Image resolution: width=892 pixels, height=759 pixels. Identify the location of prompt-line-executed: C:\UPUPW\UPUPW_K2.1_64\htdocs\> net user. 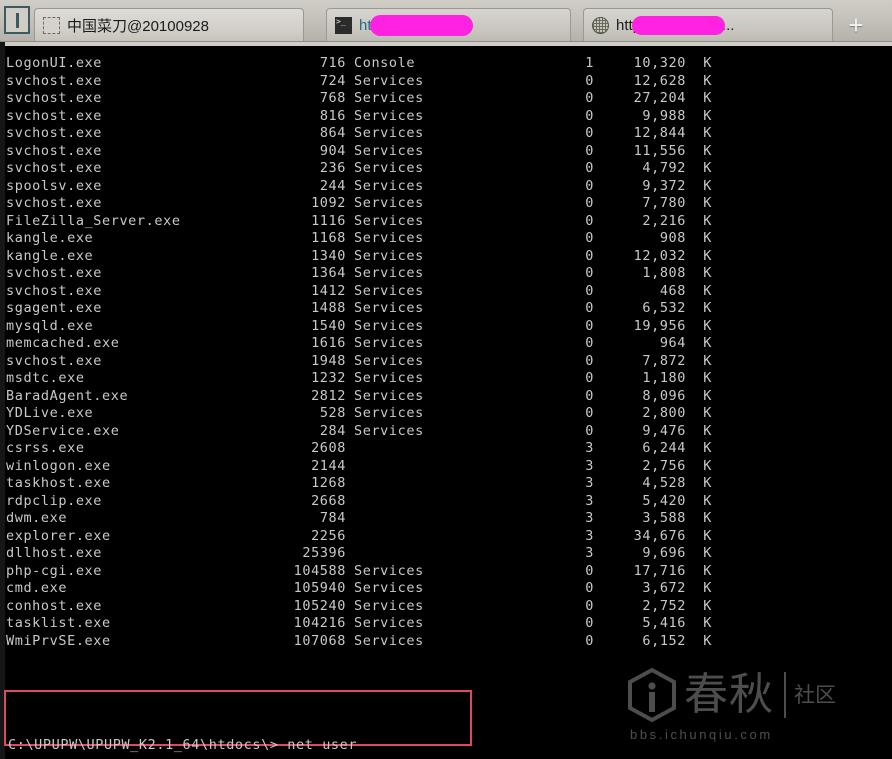
(183, 745).